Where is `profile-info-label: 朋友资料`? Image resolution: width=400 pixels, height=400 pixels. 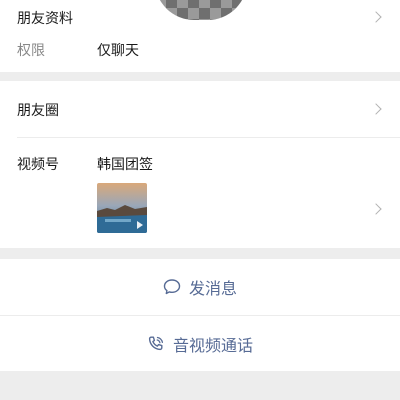 profile-info-label: 朋友资料 is located at coordinates (45, 19).